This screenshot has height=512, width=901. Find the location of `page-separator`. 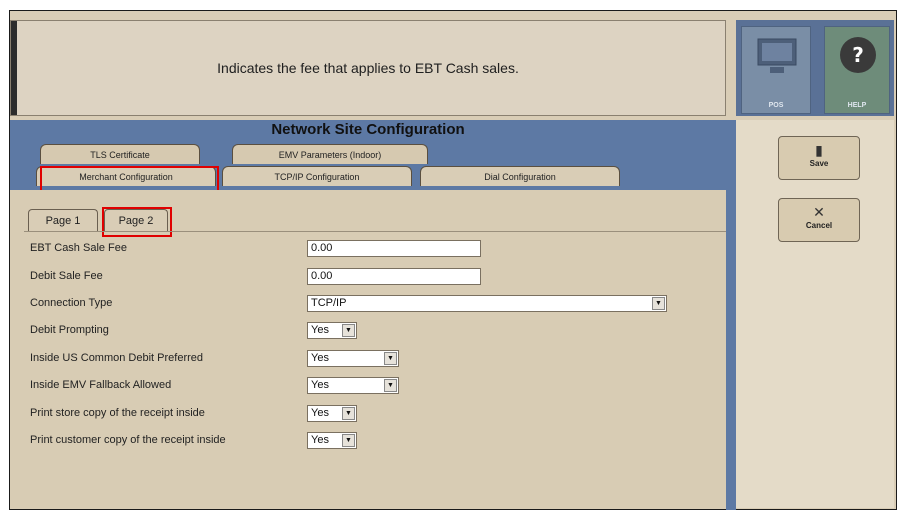

page-separator is located at coordinates (375, 231).